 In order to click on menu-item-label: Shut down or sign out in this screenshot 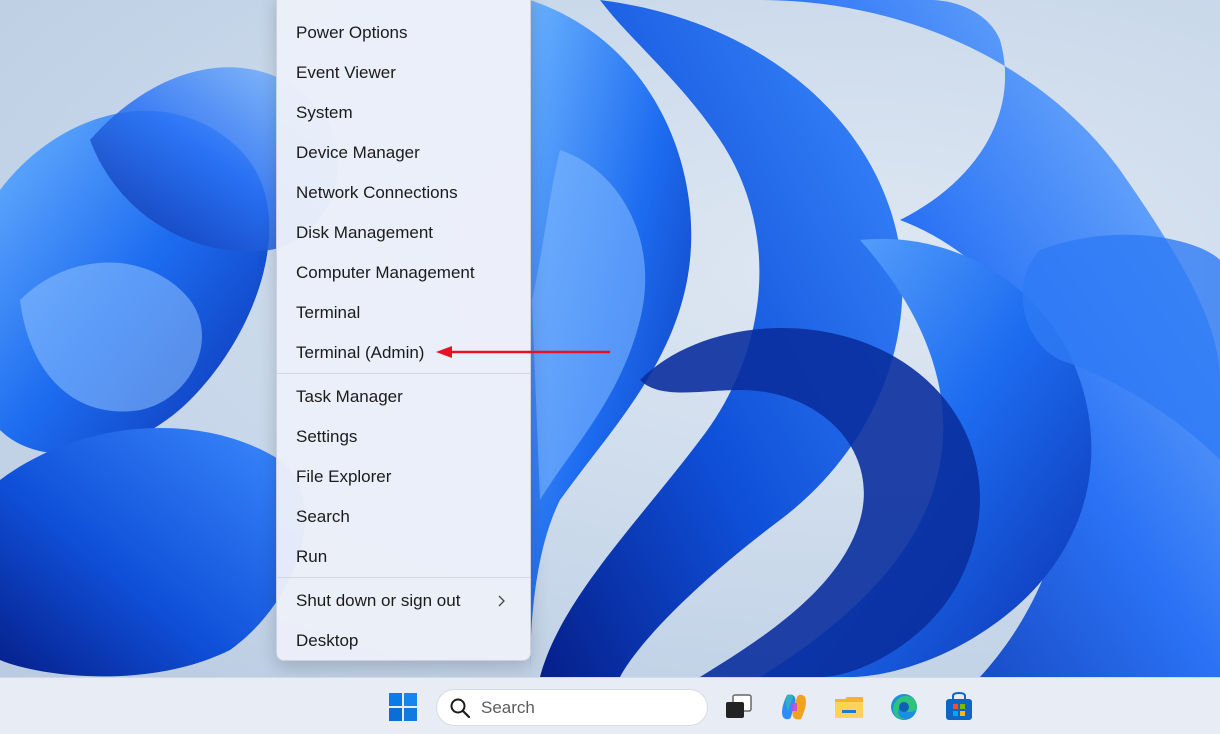, I will do `click(378, 600)`.